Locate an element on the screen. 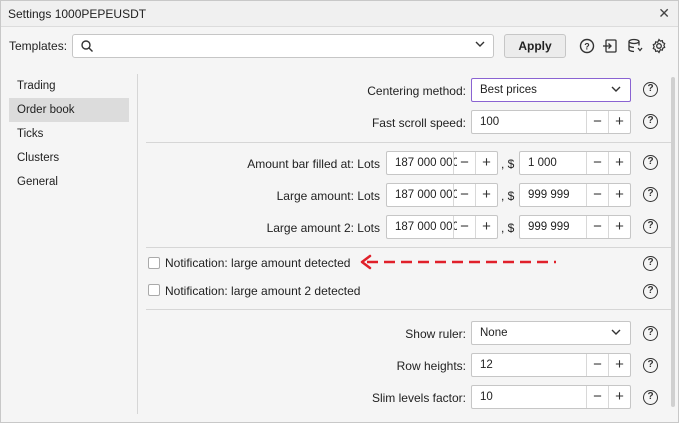 The width and height of the screenshot is (679, 423). show-ruler-select: None is located at coordinates (551, 333).